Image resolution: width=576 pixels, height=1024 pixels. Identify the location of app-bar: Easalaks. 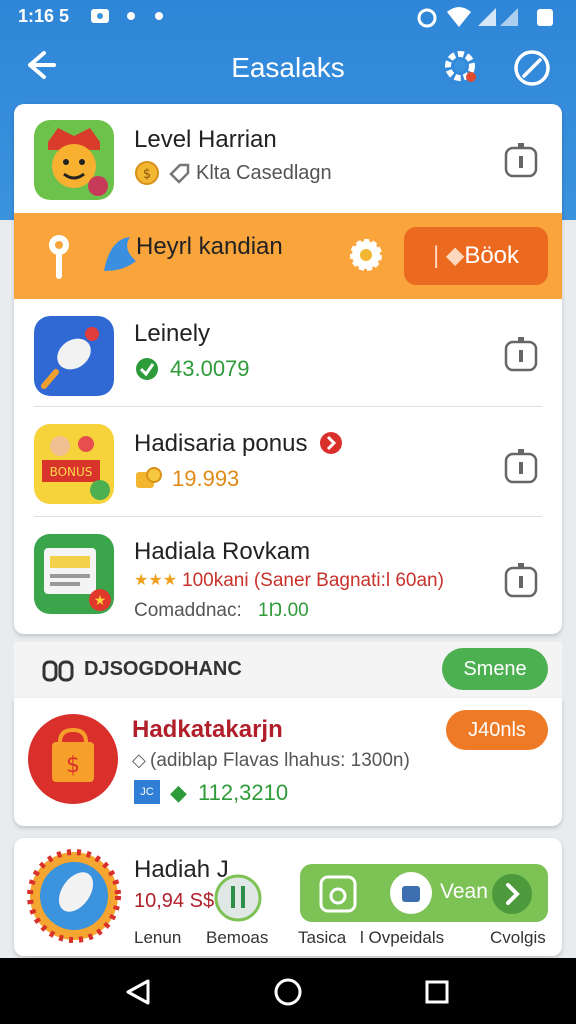
(288, 67).